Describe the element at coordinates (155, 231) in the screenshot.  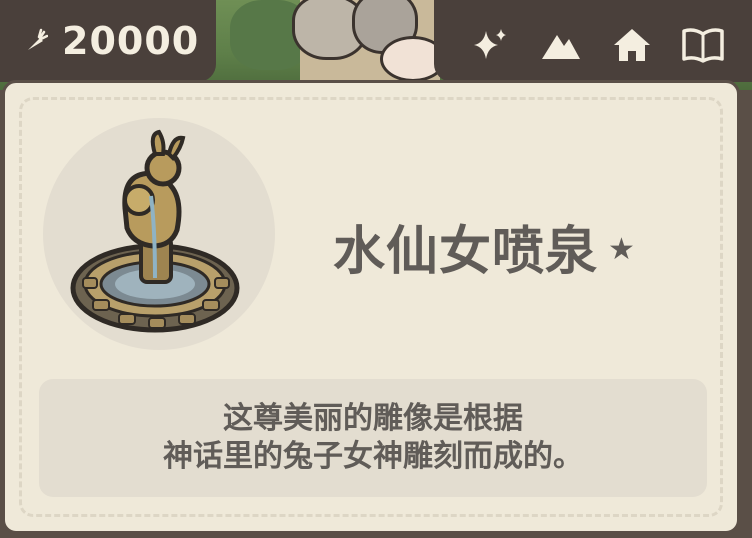
I see `fountain-statue-icon` at that location.